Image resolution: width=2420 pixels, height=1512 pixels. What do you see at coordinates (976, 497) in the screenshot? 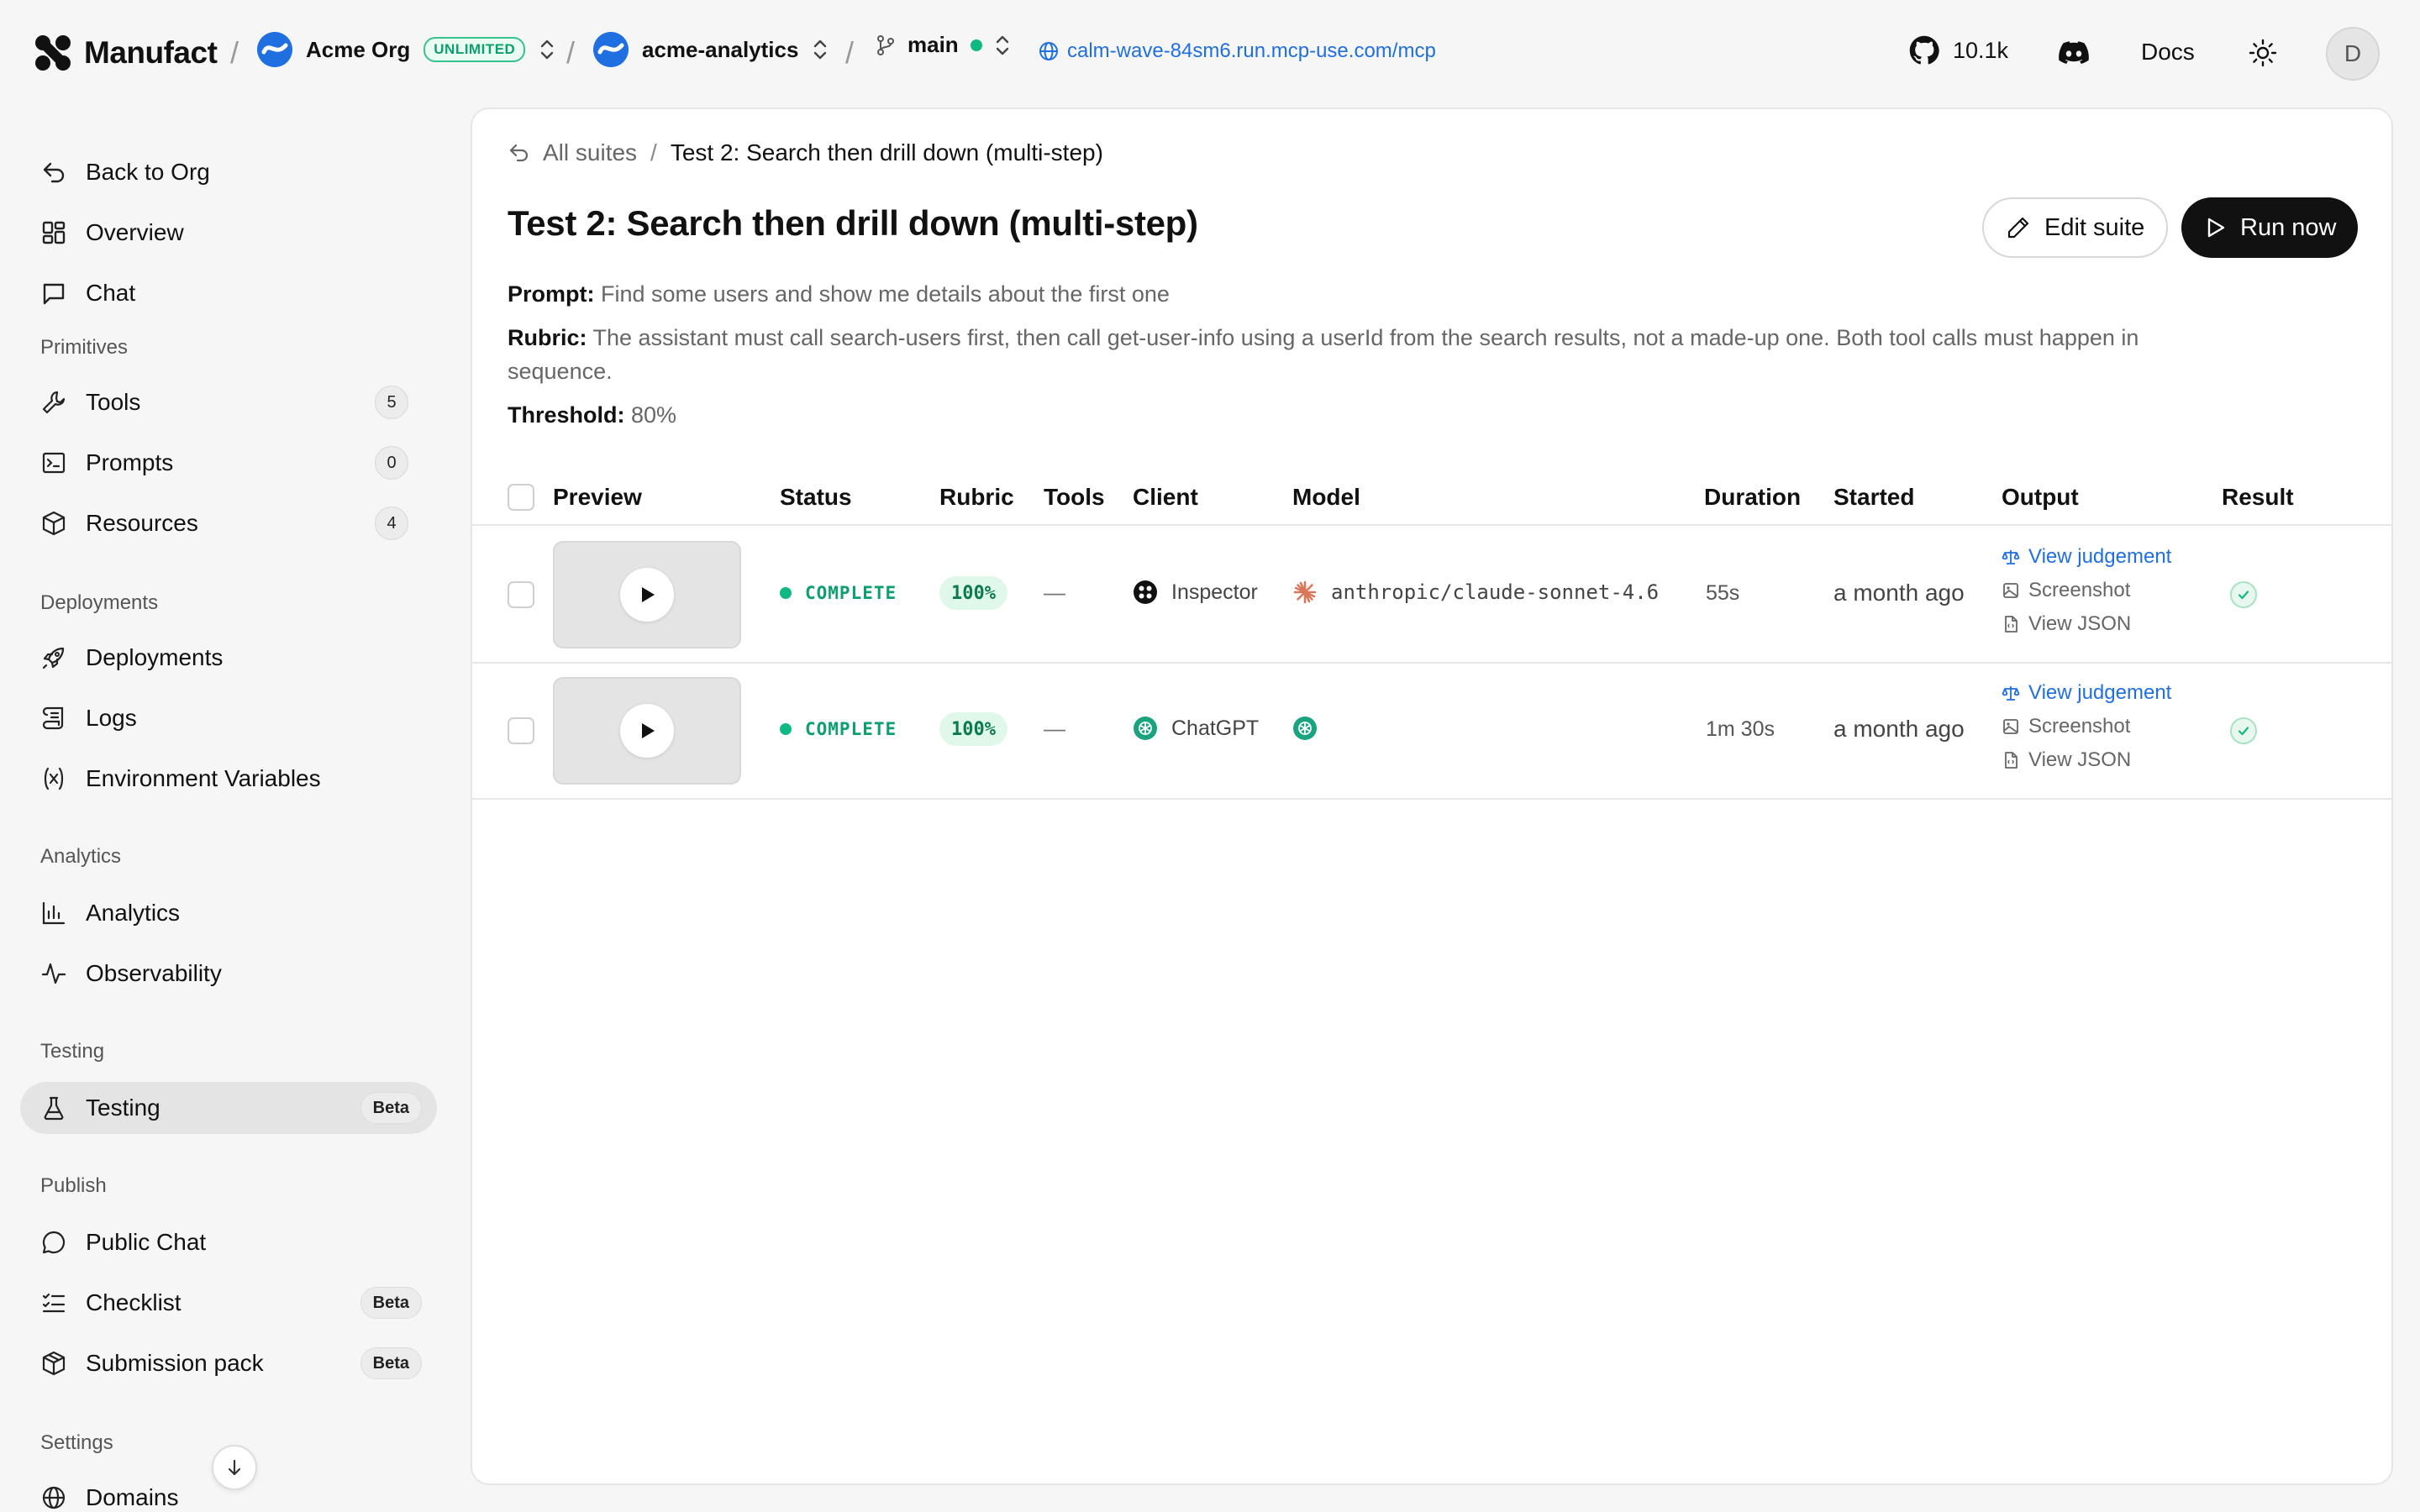
I see `column-header-rubric: Rubric` at bounding box center [976, 497].